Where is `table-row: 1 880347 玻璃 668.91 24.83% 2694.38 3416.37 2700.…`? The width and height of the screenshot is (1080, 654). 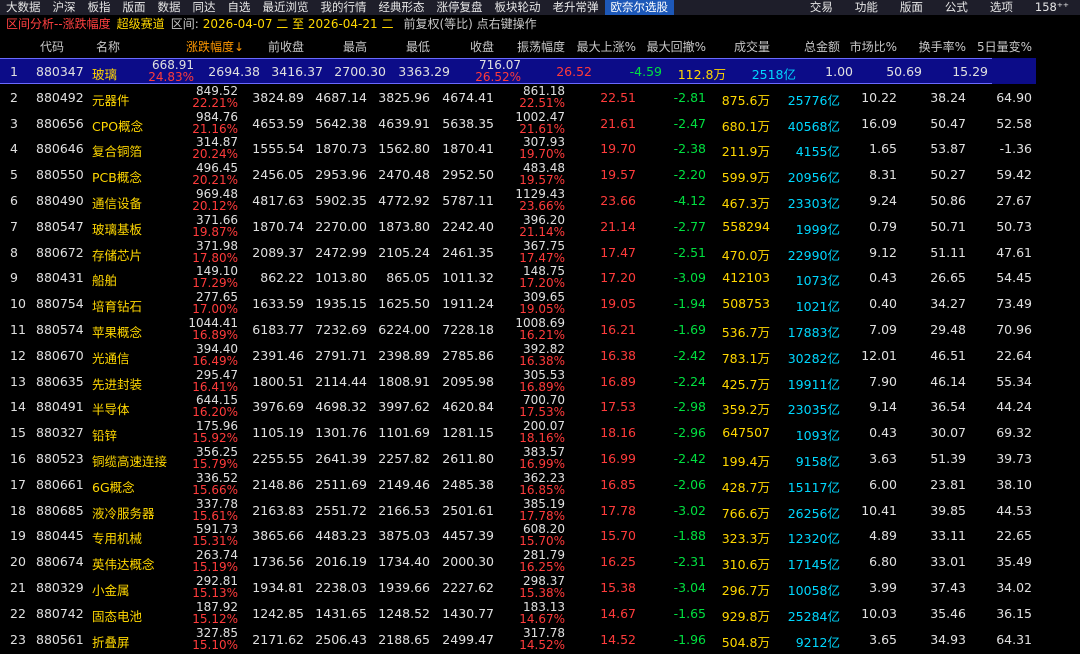
table-row: 1 880347 玻璃 668.91 24.83% 2694.38 3416.37 2700.… is located at coordinates (518, 71).